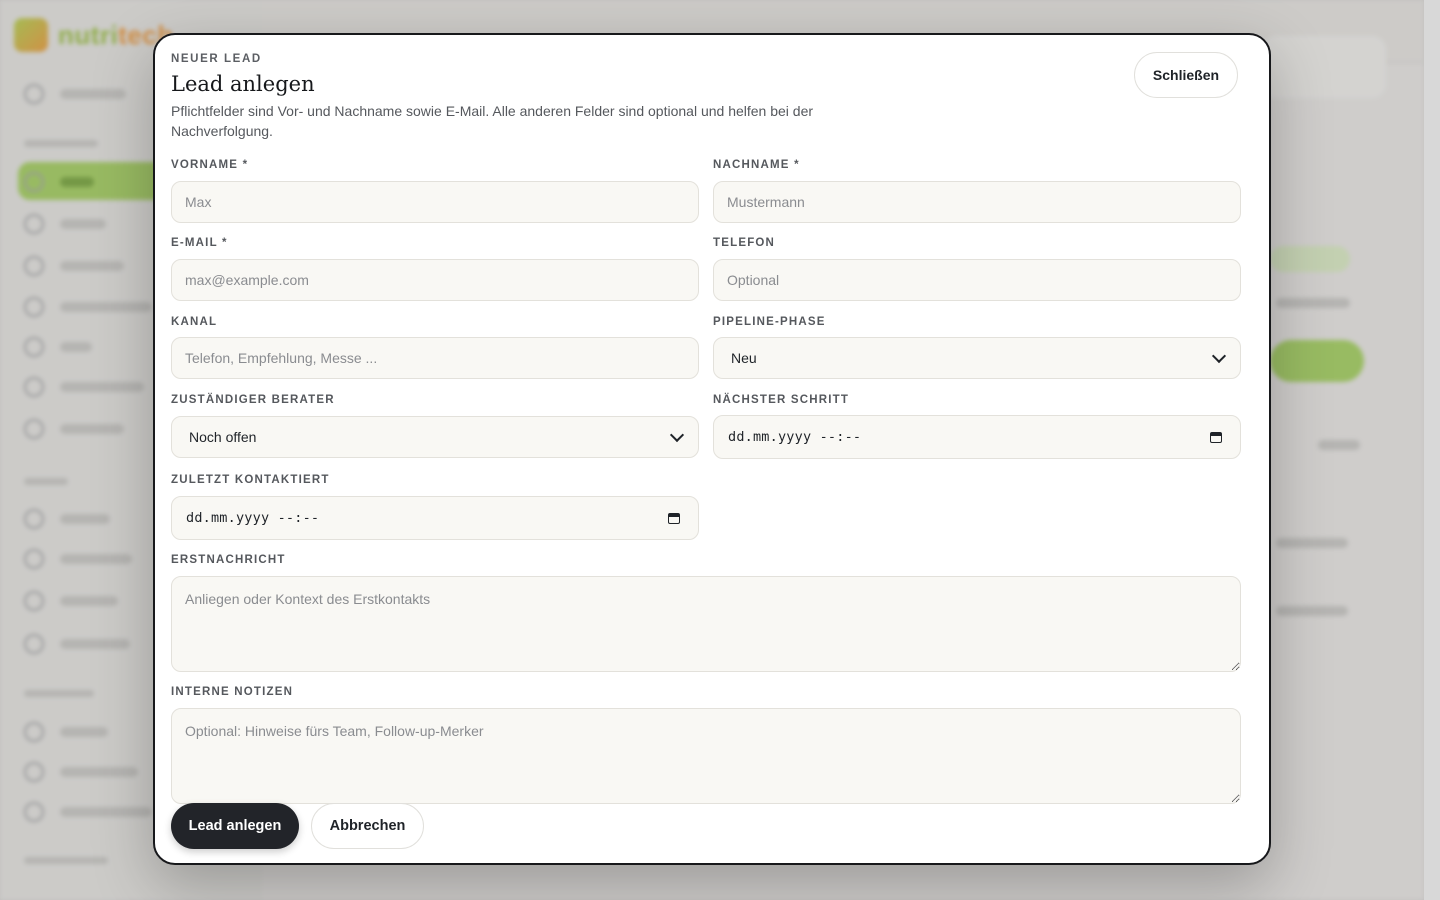  What do you see at coordinates (744, 243) in the screenshot?
I see `phone-label: TELEFON` at bounding box center [744, 243].